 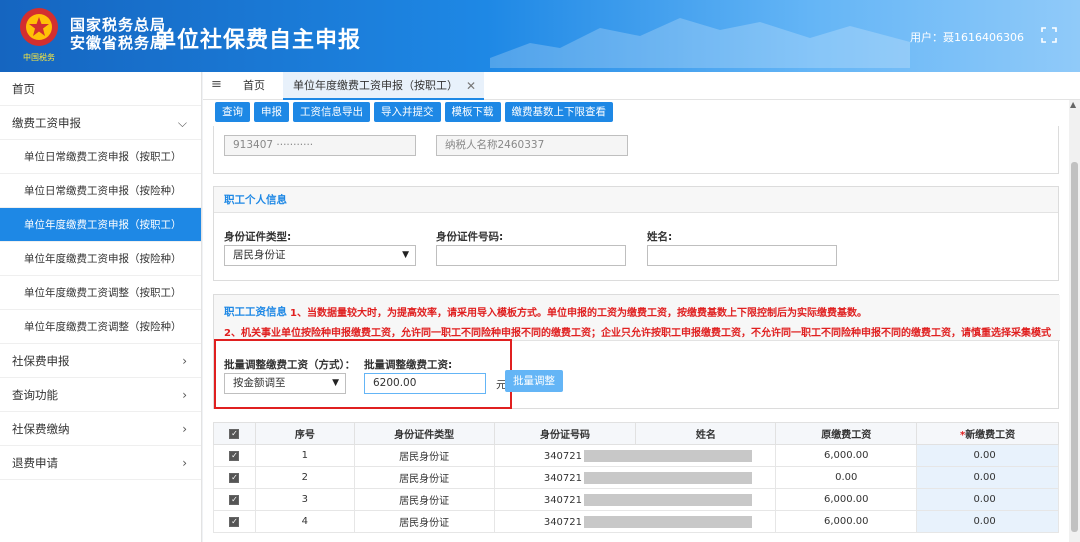 I want to click on sidebar-item-annual-by-insurance: 单位年度缴费工资申报（按险种）, so click(x=100, y=259).